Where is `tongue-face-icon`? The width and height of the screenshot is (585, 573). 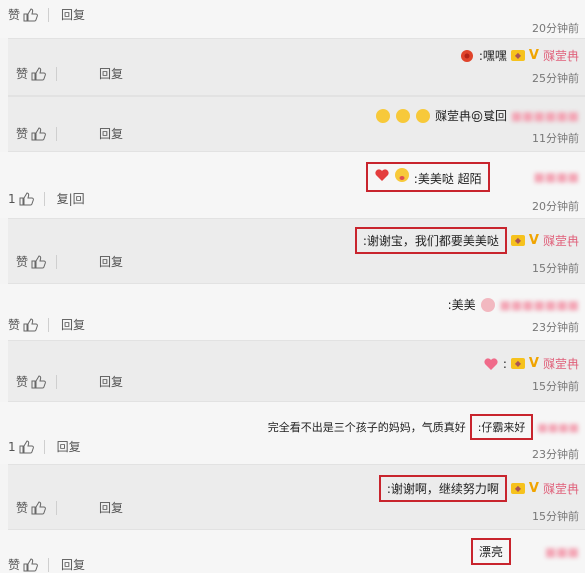 tongue-face-icon is located at coordinates (401, 175).